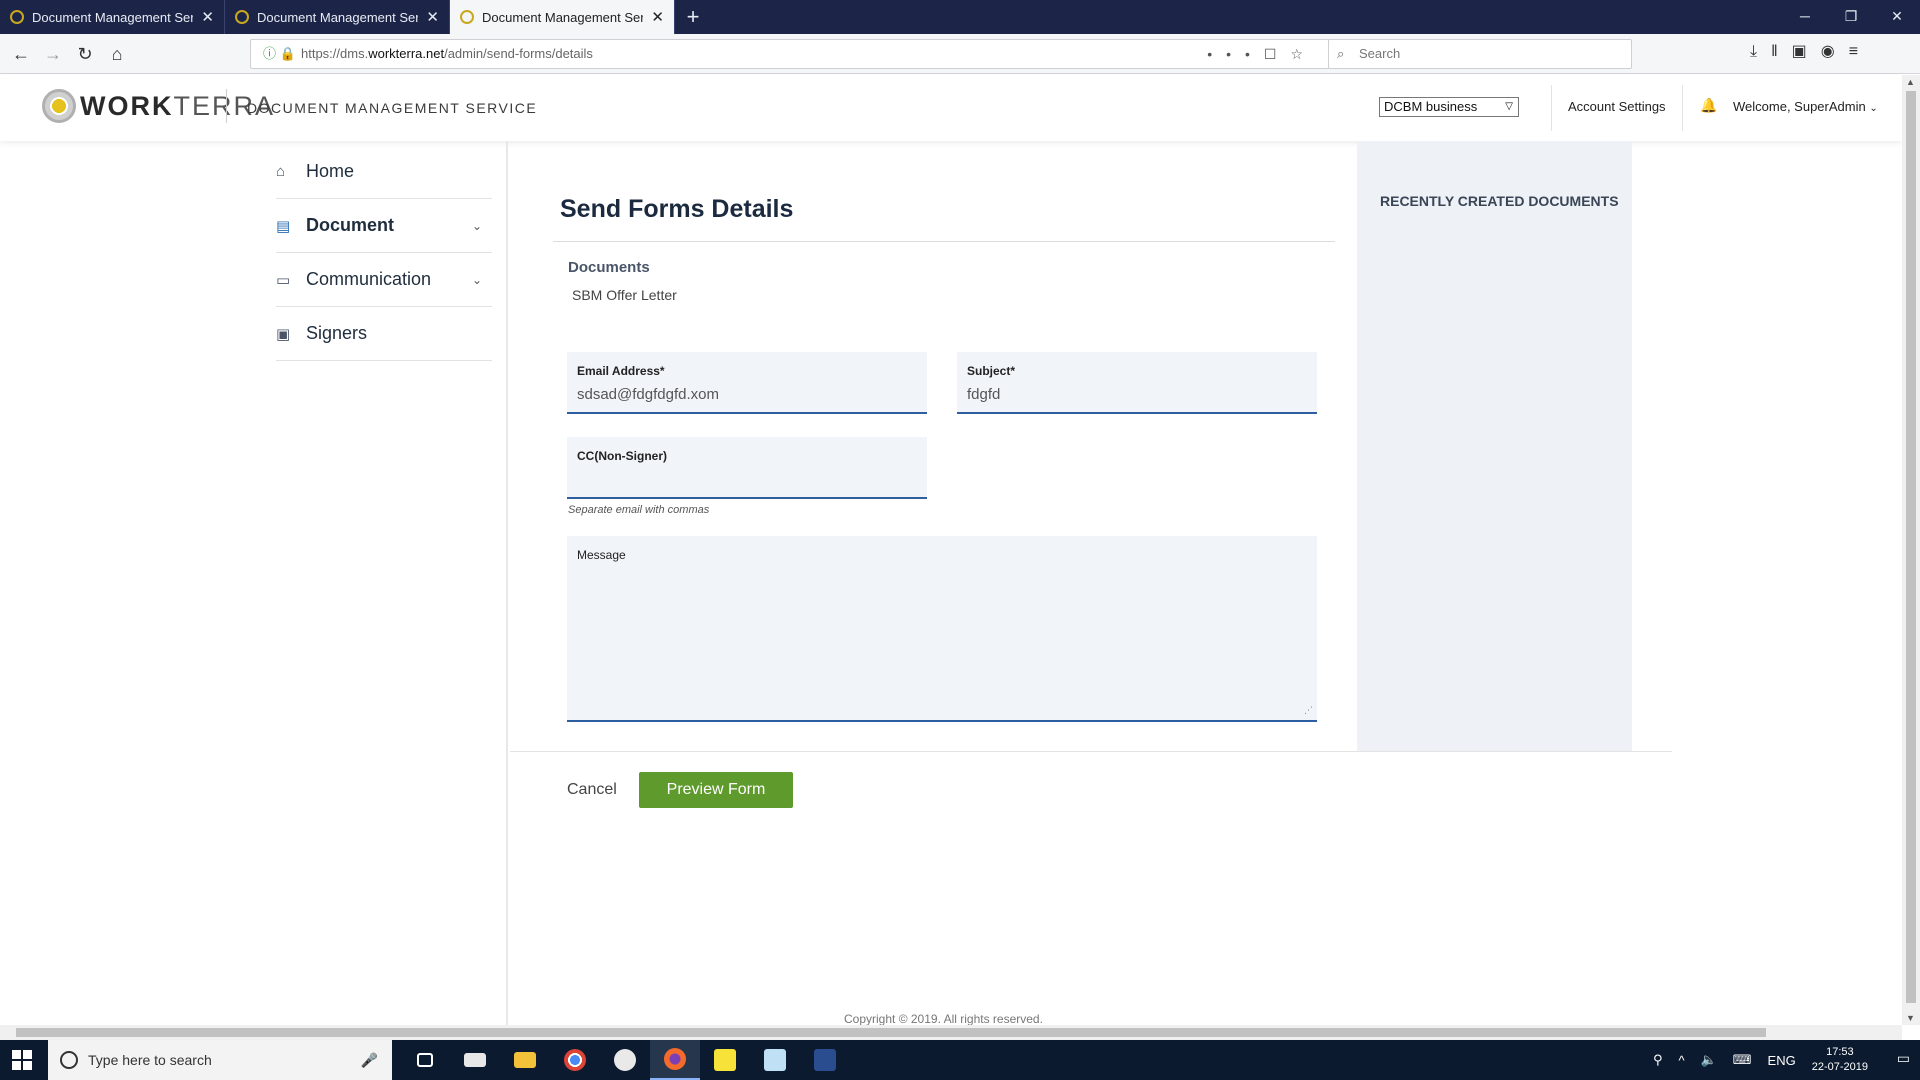 Image resolution: width=1920 pixels, height=1080 pixels. What do you see at coordinates (85, 54) in the screenshot?
I see `reload-icon: ↻` at bounding box center [85, 54].